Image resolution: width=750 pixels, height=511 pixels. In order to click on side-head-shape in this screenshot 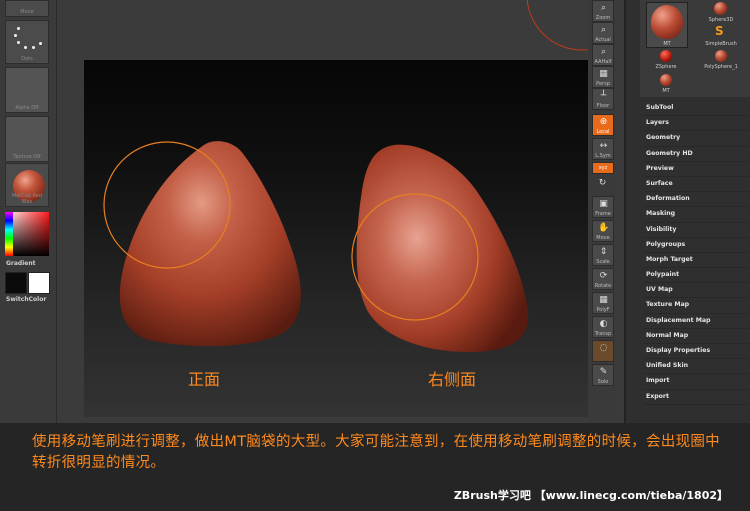, I will do `click(442, 248)`.